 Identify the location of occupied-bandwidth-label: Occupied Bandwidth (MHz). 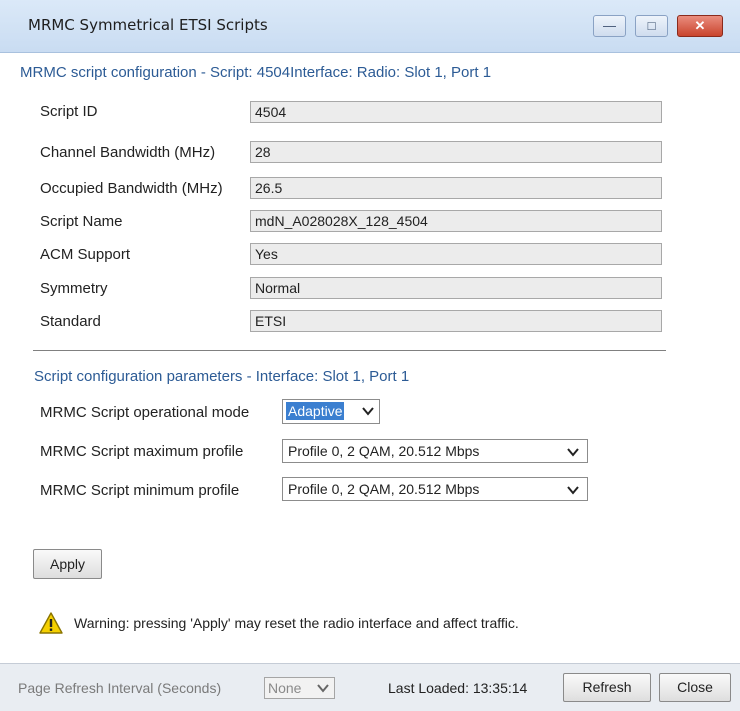
(131, 188).